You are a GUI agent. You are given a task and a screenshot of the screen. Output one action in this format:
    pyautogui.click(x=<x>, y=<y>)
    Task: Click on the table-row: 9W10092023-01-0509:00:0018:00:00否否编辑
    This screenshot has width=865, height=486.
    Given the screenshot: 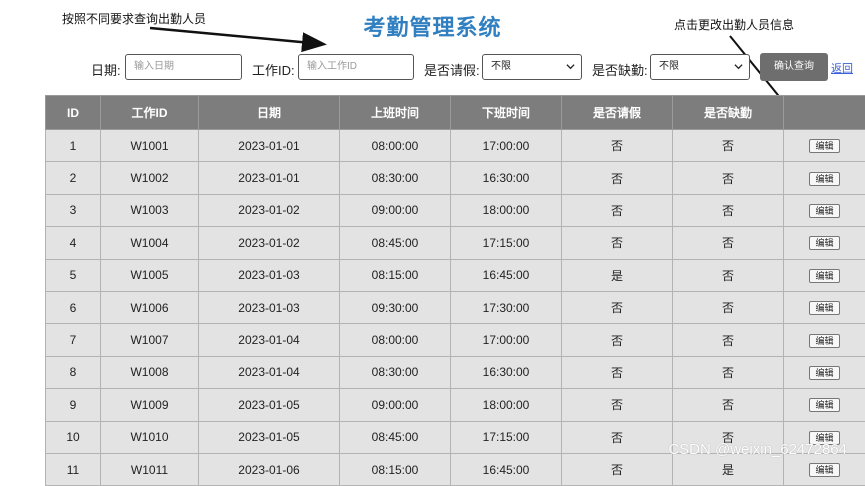 What is the action you would take?
    pyautogui.click(x=455, y=405)
    